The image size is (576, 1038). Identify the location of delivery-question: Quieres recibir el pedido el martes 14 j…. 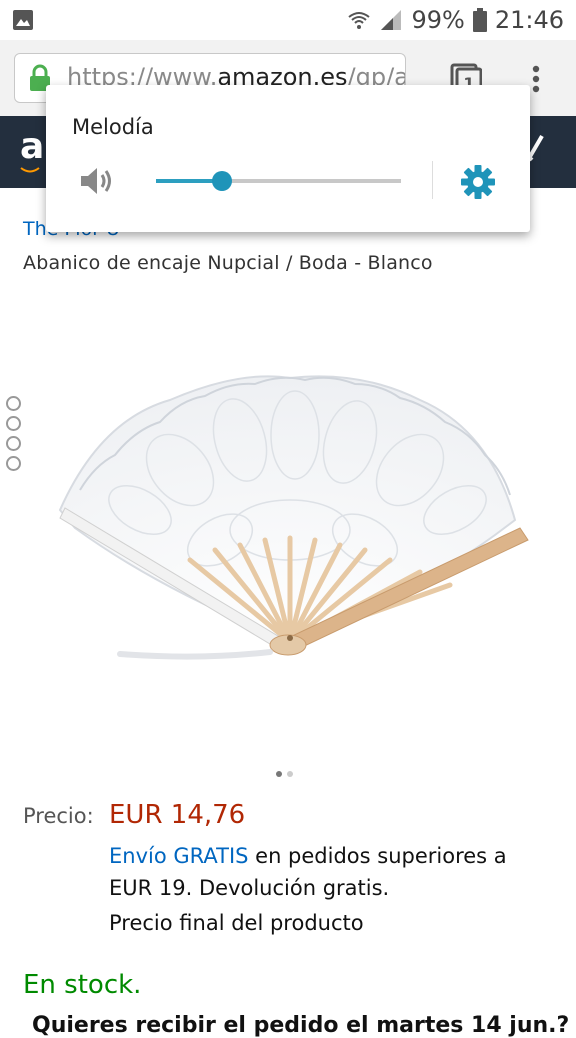
(301, 1025).